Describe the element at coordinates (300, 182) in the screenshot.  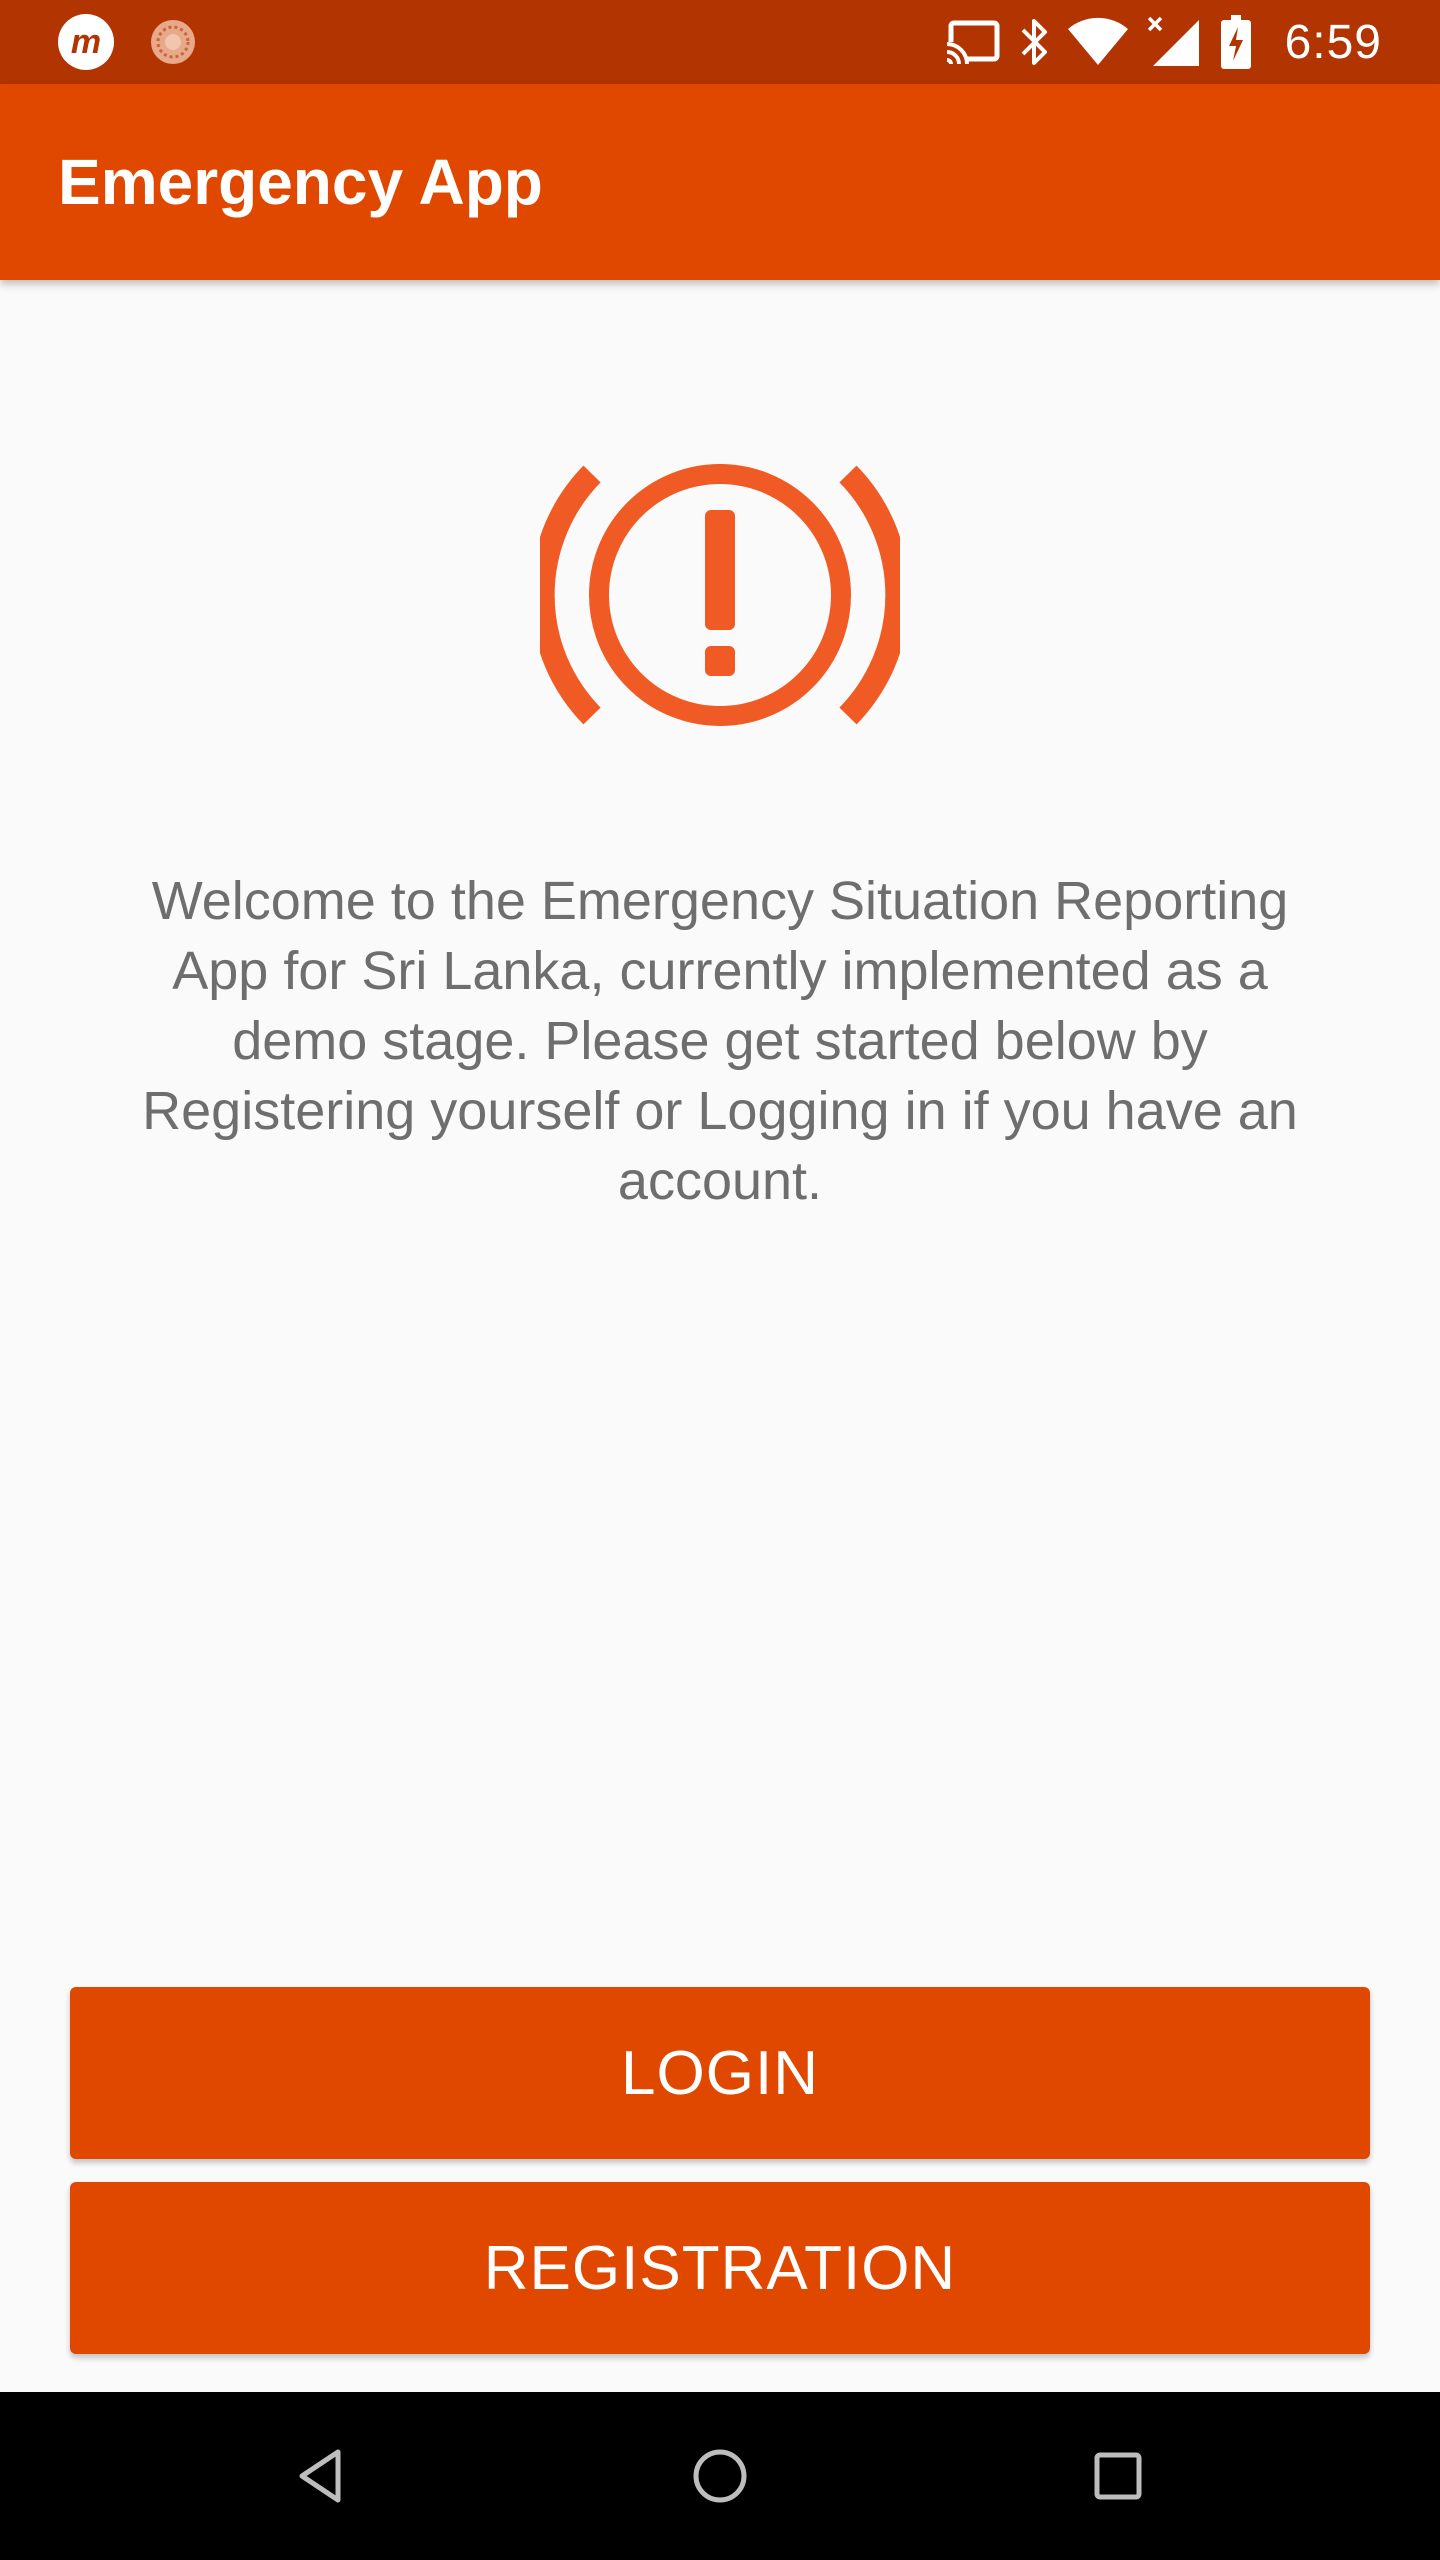
I see `app-title: Emergency App` at that location.